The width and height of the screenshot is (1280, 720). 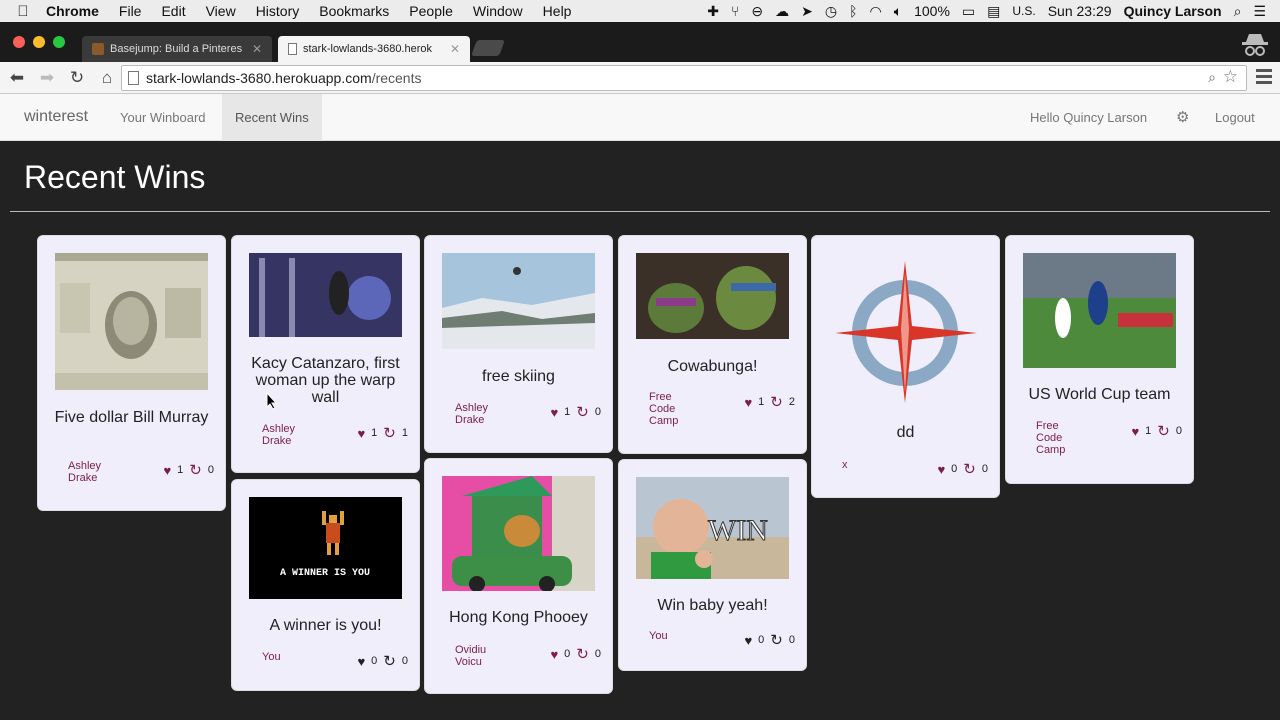 I want to click on zoom-icon: ⌕, so click(x=1212, y=77).